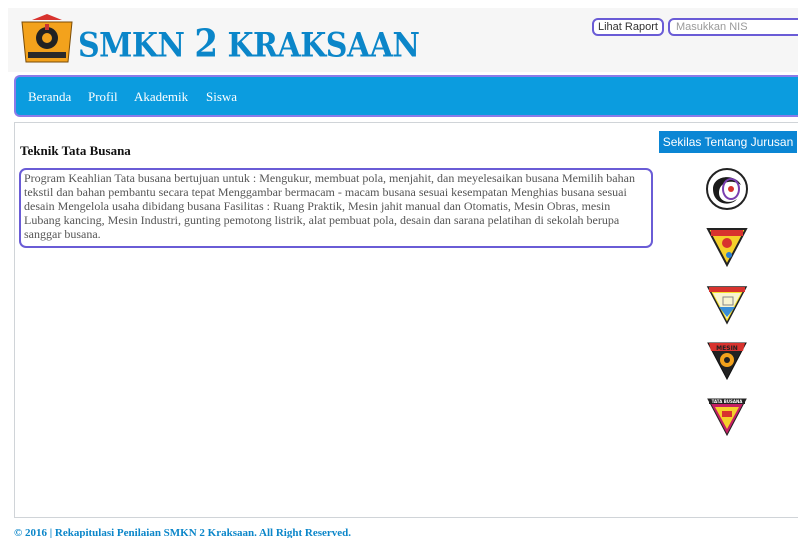  I want to click on lihat-raport-button: Lihat Raport, so click(628, 27).